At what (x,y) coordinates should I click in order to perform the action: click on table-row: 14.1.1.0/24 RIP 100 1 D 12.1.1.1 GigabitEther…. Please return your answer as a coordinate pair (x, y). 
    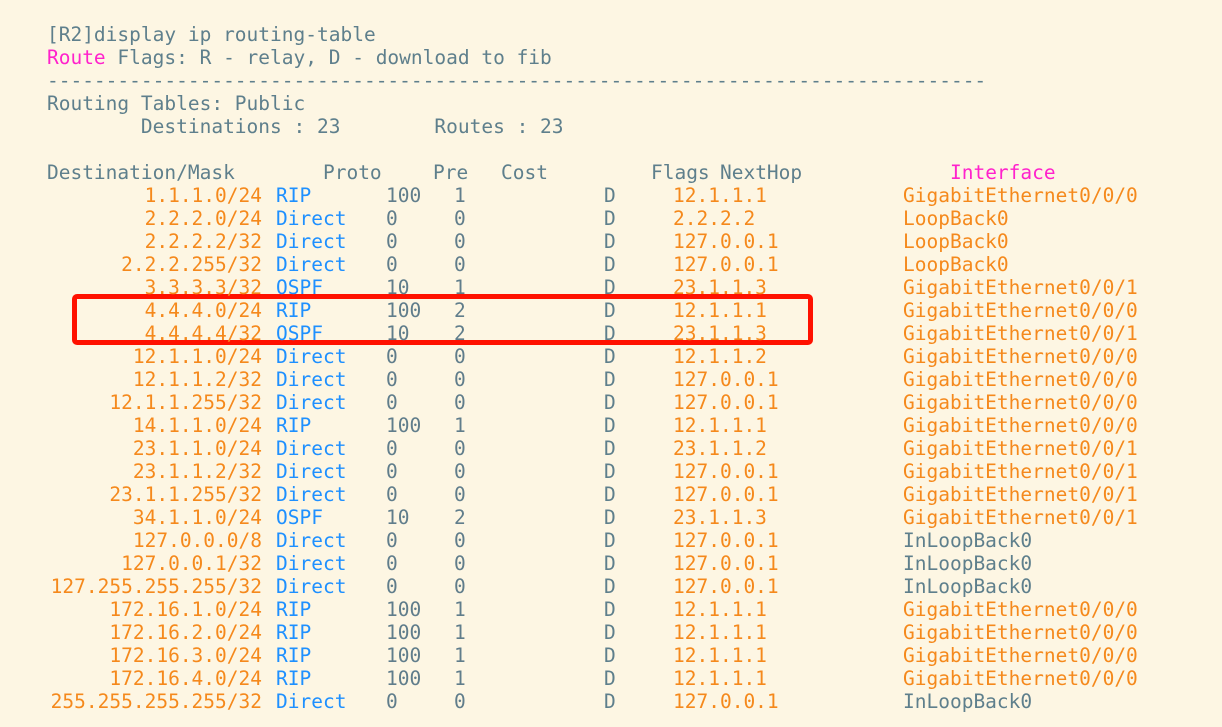
    Looking at the image, I should click on (611, 425).